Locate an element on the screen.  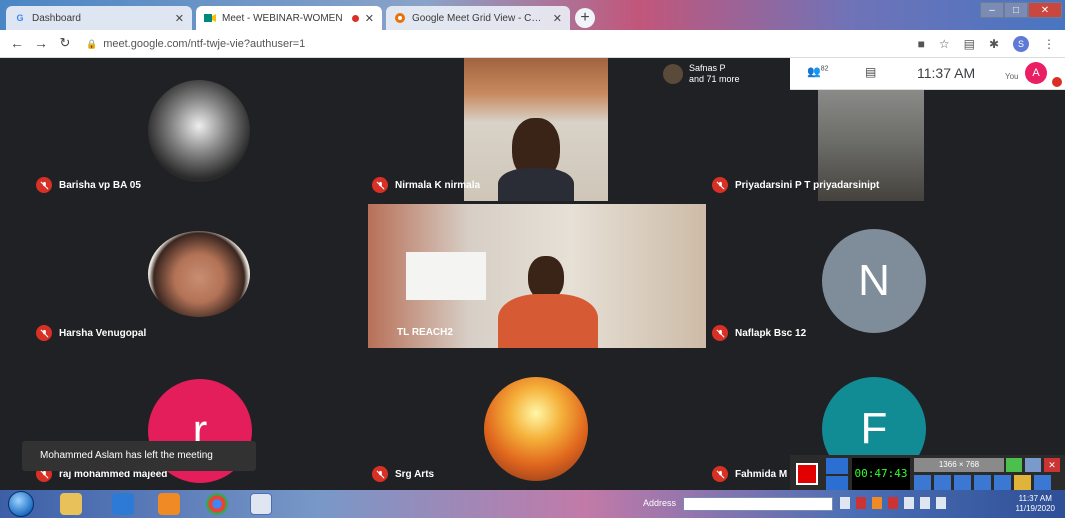
participant-name: Priyadarsini P T priyadarsinipt is located at coordinates (795, 185).